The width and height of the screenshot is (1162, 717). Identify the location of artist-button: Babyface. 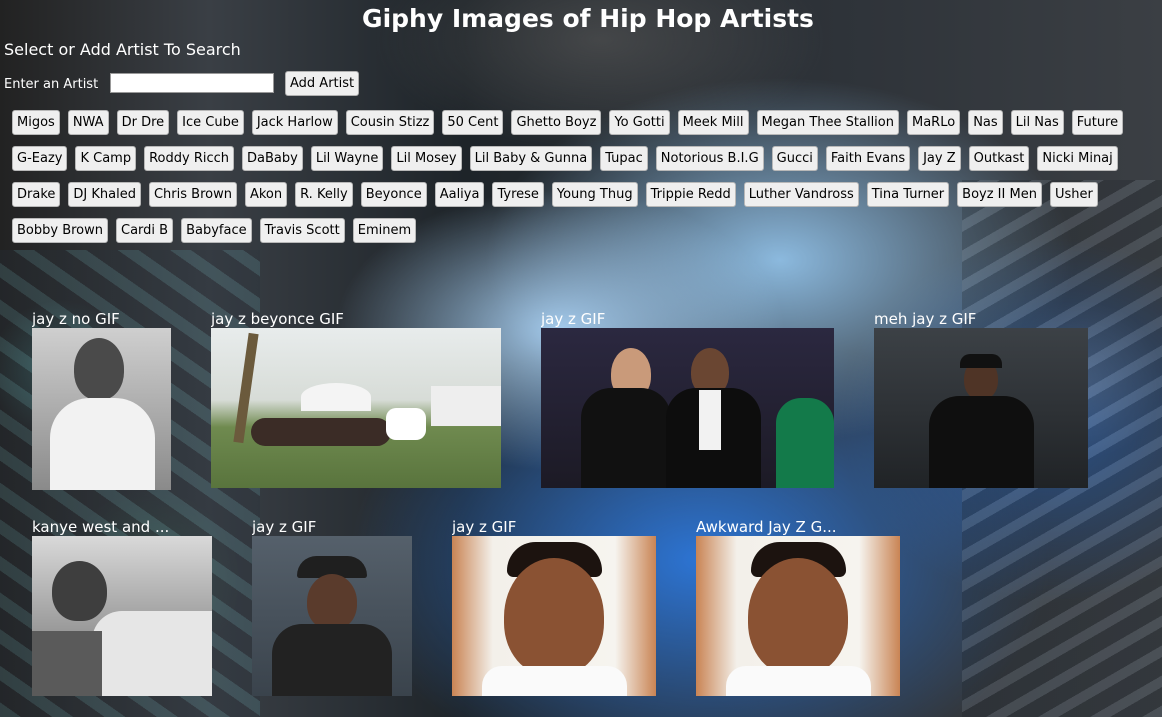
(216, 230).